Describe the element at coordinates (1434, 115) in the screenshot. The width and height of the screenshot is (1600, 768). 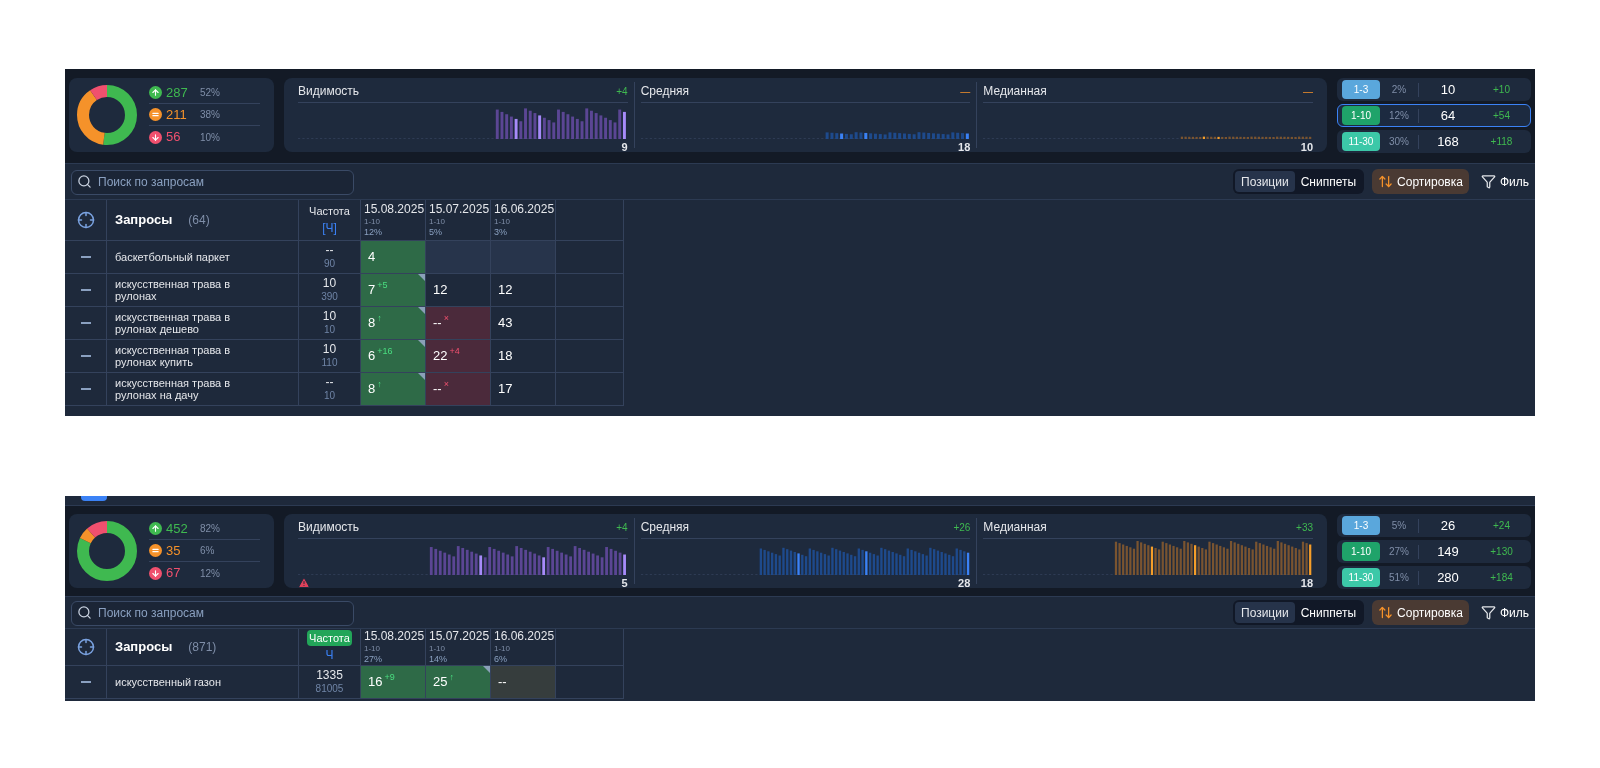
I see `range-row: 1-10 12% 64 +54` at that location.